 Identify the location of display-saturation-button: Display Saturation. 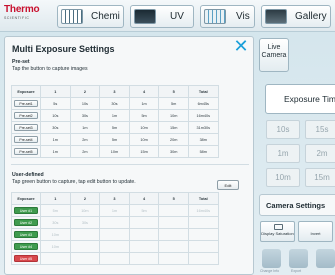
(277, 231).